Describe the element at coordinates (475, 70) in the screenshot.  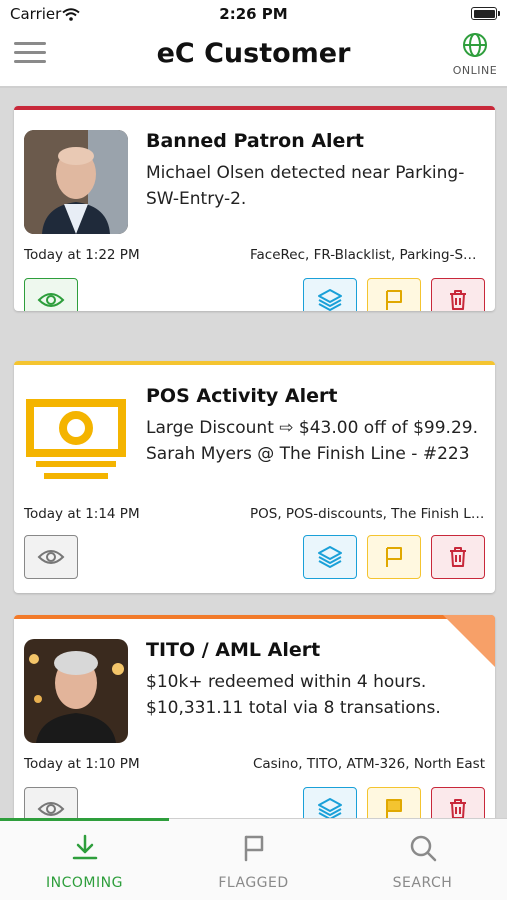
I see `online-label: ONLINE` at that location.